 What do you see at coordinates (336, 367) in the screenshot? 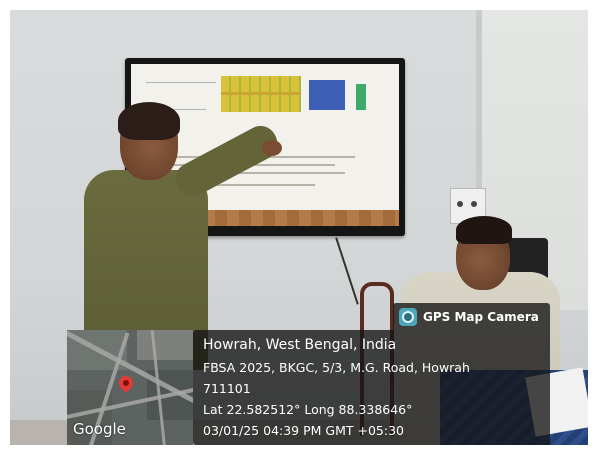
I see `address-line-1: FBSA 2025, BKGC, 5/3, M.G. Road, Howrah` at bounding box center [336, 367].